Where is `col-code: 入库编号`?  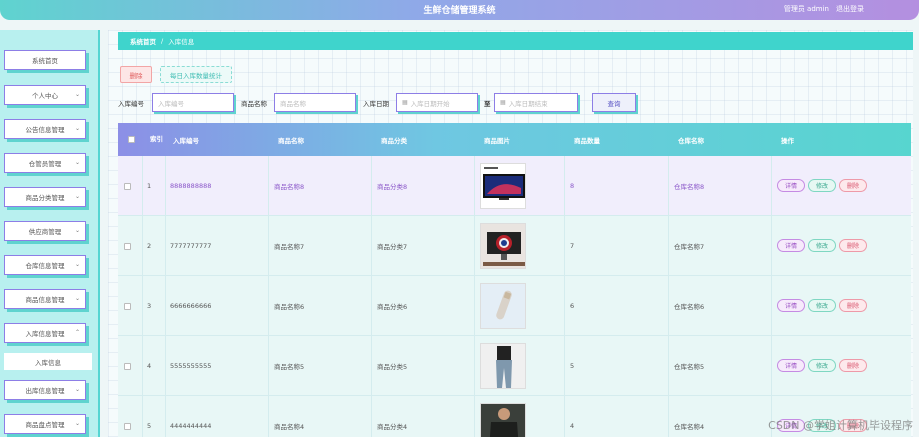 col-code: 入库编号 is located at coordinates (186, 140).